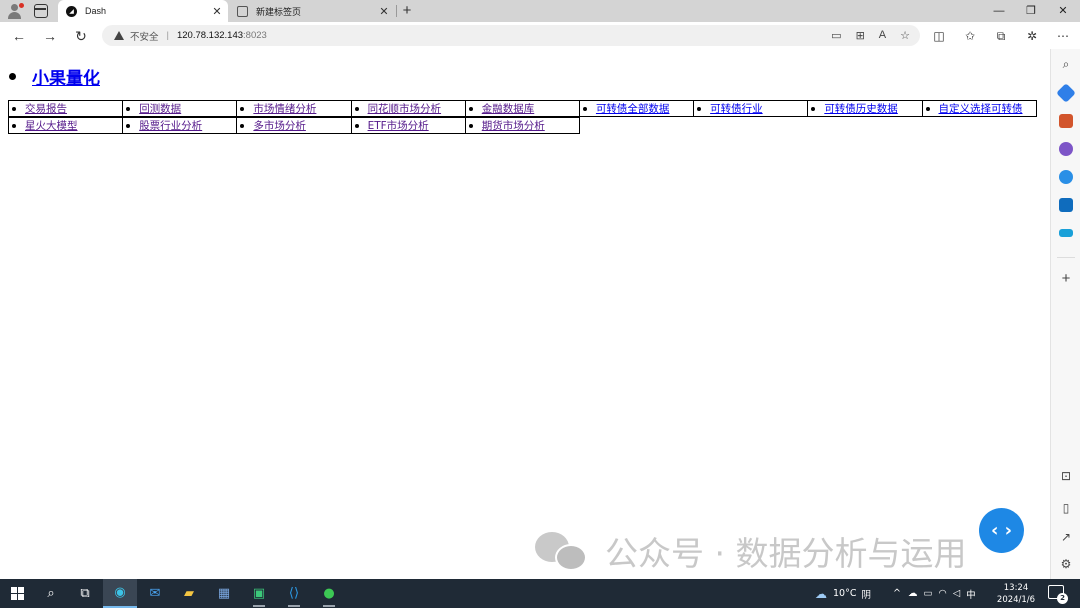 This screenshot has width=1080, height=608. What do you see at coordinates (633, 108) in the screenshot?
I see `nav-link-cb-all: 可转债全部数据` at bounding box center [633, 108].